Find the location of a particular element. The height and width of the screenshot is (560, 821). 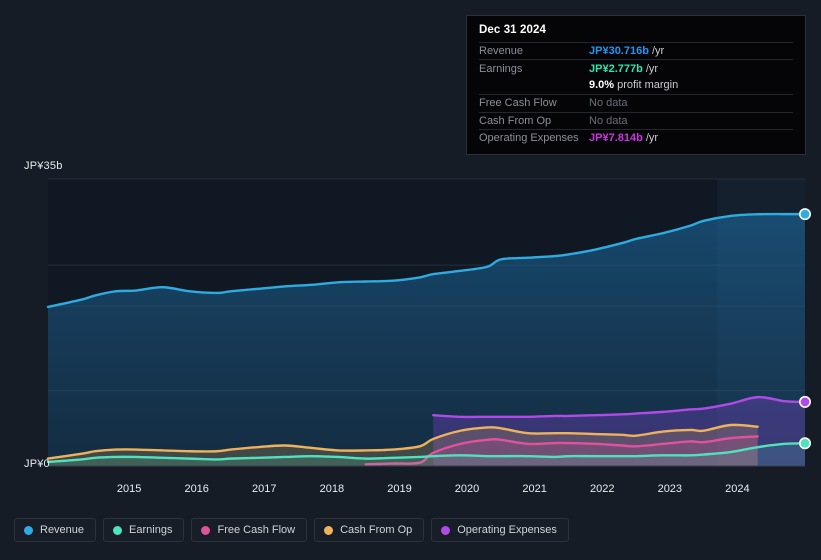

y-axis-top-label: JP¥35b is located at coordinates (43, 166).